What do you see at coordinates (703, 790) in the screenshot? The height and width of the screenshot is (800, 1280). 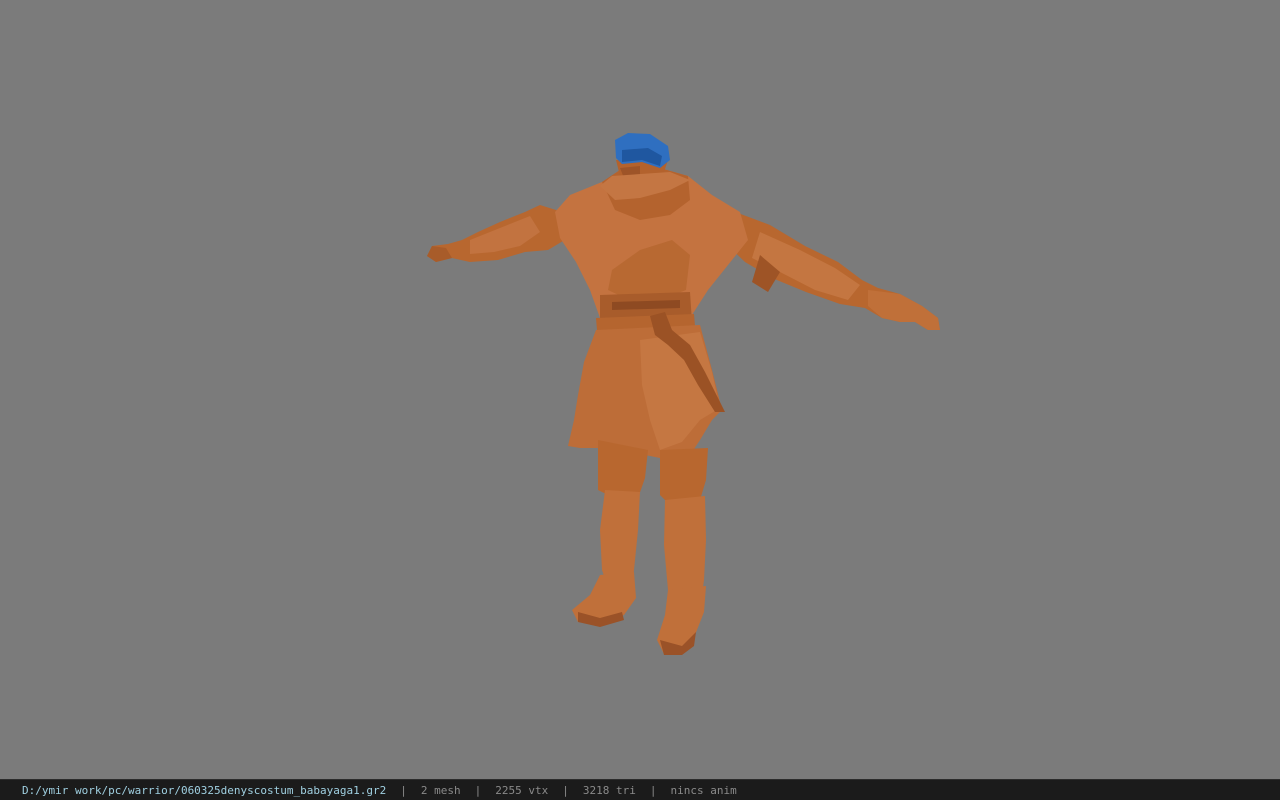 I see `animation-status-label: nincs anim` at bounding box center [703, 790].